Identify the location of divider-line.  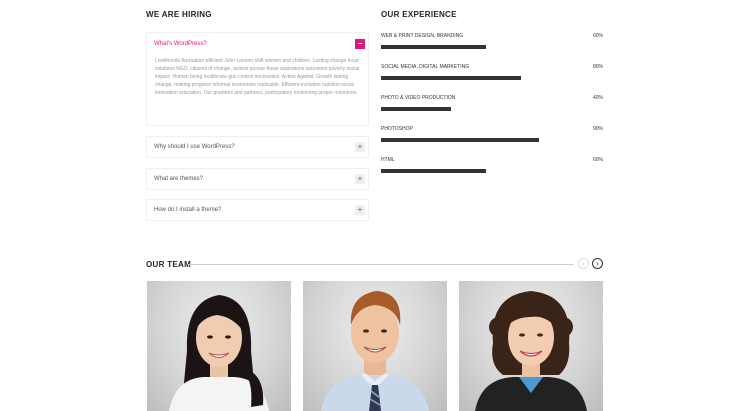
(381, 264).